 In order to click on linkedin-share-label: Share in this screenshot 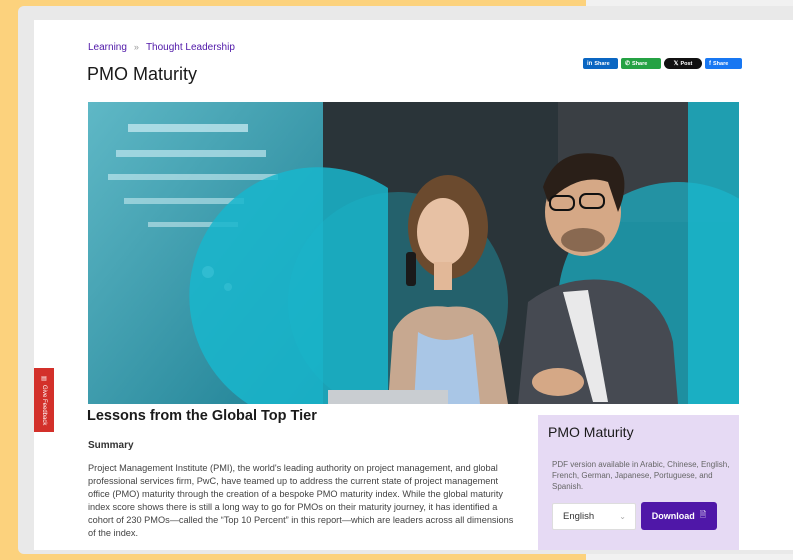, I will do `click(602, 63)`.